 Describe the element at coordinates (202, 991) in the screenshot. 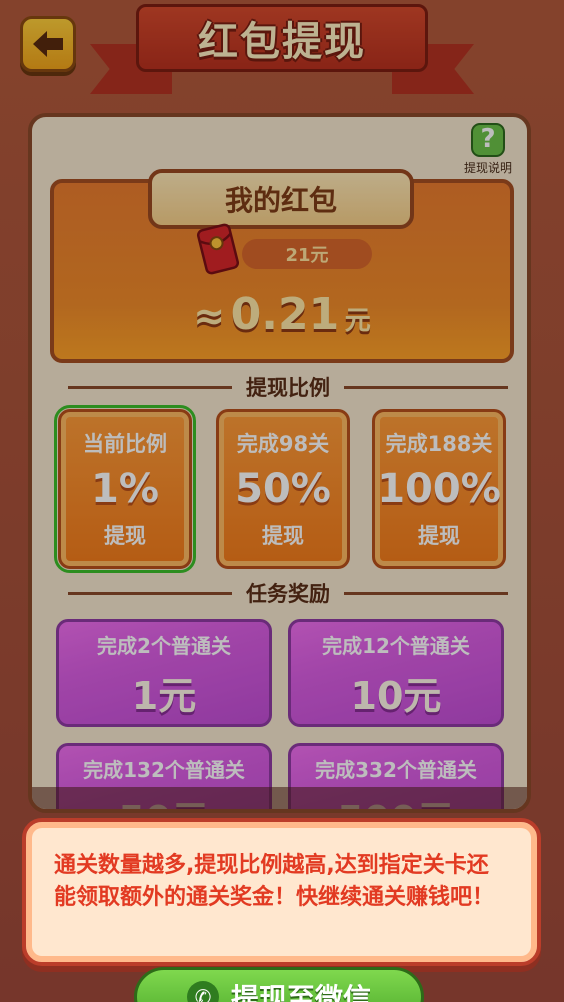

I see `wechat-icon: ✆` at that location.